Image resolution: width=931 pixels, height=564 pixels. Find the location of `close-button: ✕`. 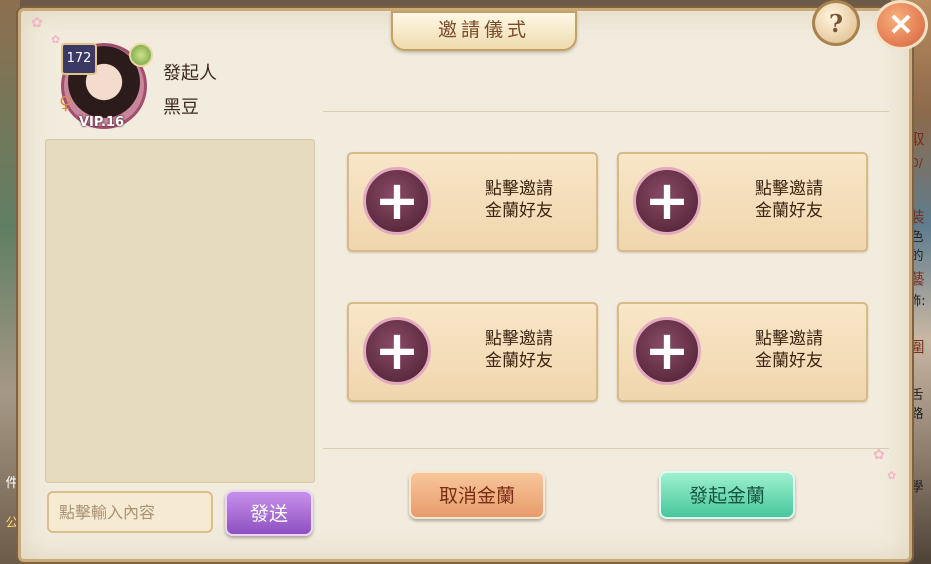

close-button: ✕ is located at coordinates (901, 25).